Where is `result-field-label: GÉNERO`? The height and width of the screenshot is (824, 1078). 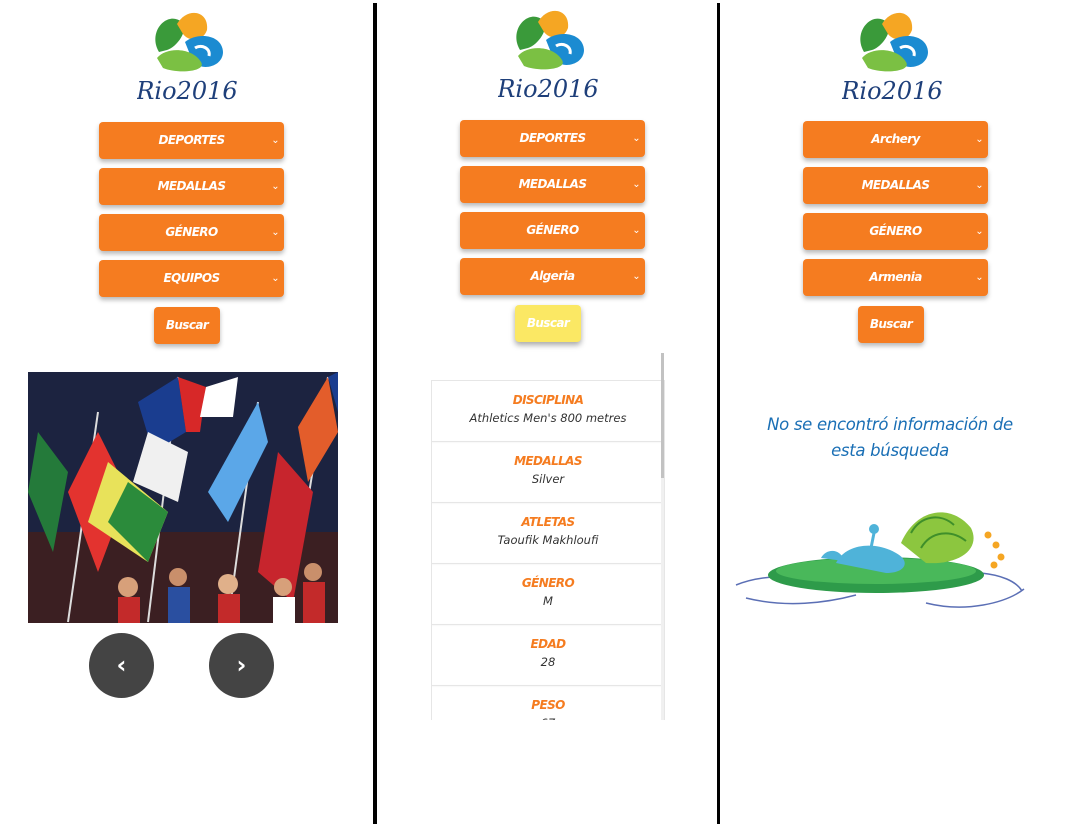 result-field-label: GÉNERO is located at coordinates (548, 583).